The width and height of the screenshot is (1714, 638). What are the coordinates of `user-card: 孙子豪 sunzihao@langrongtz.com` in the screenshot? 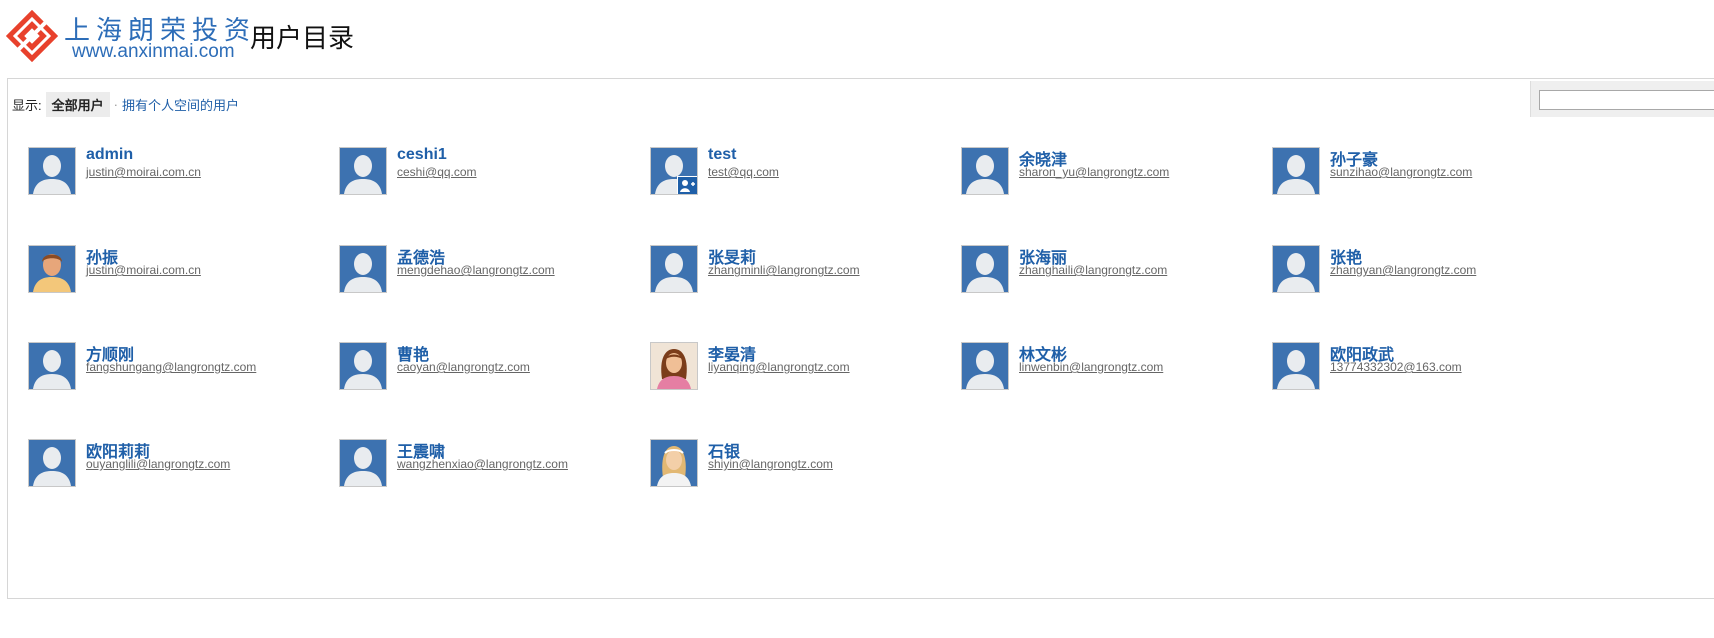 It's located at (1432, 173).